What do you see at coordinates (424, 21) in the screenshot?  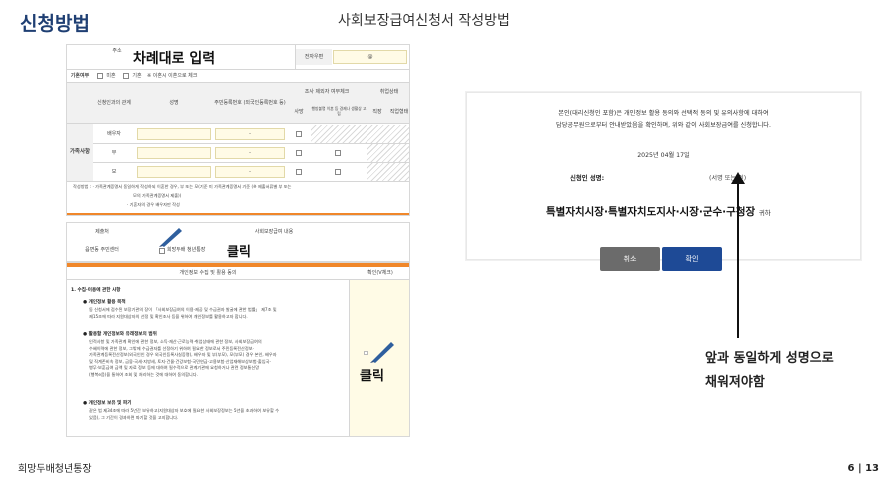 I see `page-subtitle: 사회보장급여신청서 작성방법` at bounding box center [424, 21].